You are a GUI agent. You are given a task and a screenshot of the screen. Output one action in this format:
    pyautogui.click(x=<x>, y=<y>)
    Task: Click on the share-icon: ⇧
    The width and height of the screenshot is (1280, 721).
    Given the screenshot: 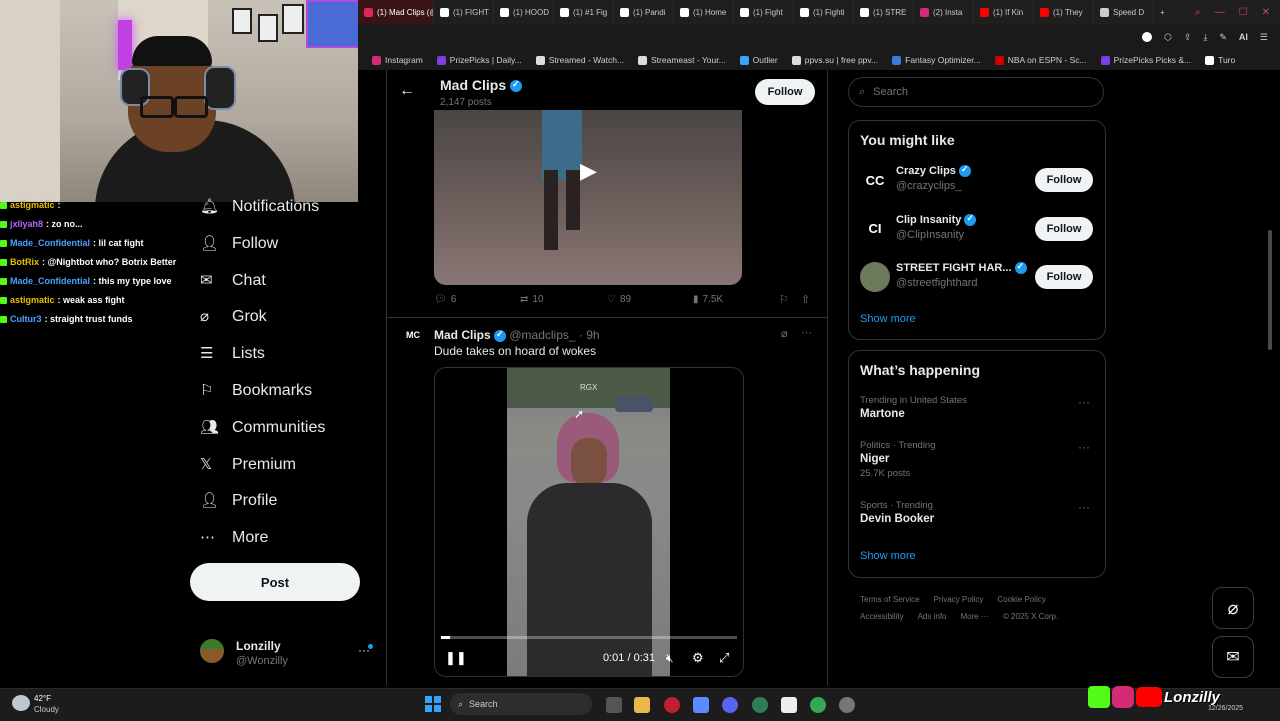 What is the action you would take?
    pyautogui.click(x=805, y=299)
    